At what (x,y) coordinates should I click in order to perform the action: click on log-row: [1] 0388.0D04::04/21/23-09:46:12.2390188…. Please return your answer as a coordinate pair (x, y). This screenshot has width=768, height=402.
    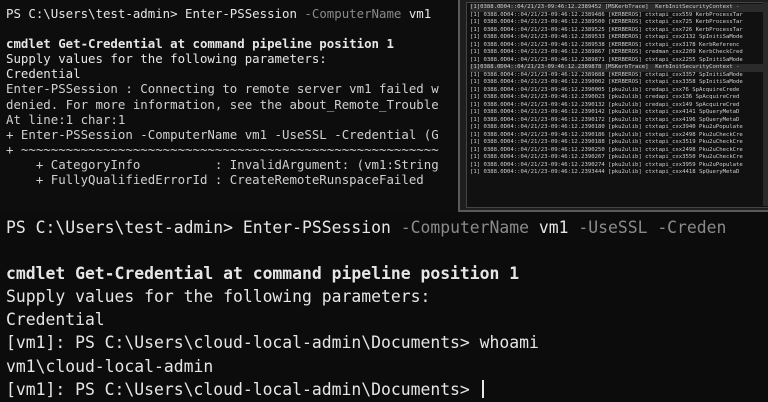
    Looking at the image, I should click on (619, 143).